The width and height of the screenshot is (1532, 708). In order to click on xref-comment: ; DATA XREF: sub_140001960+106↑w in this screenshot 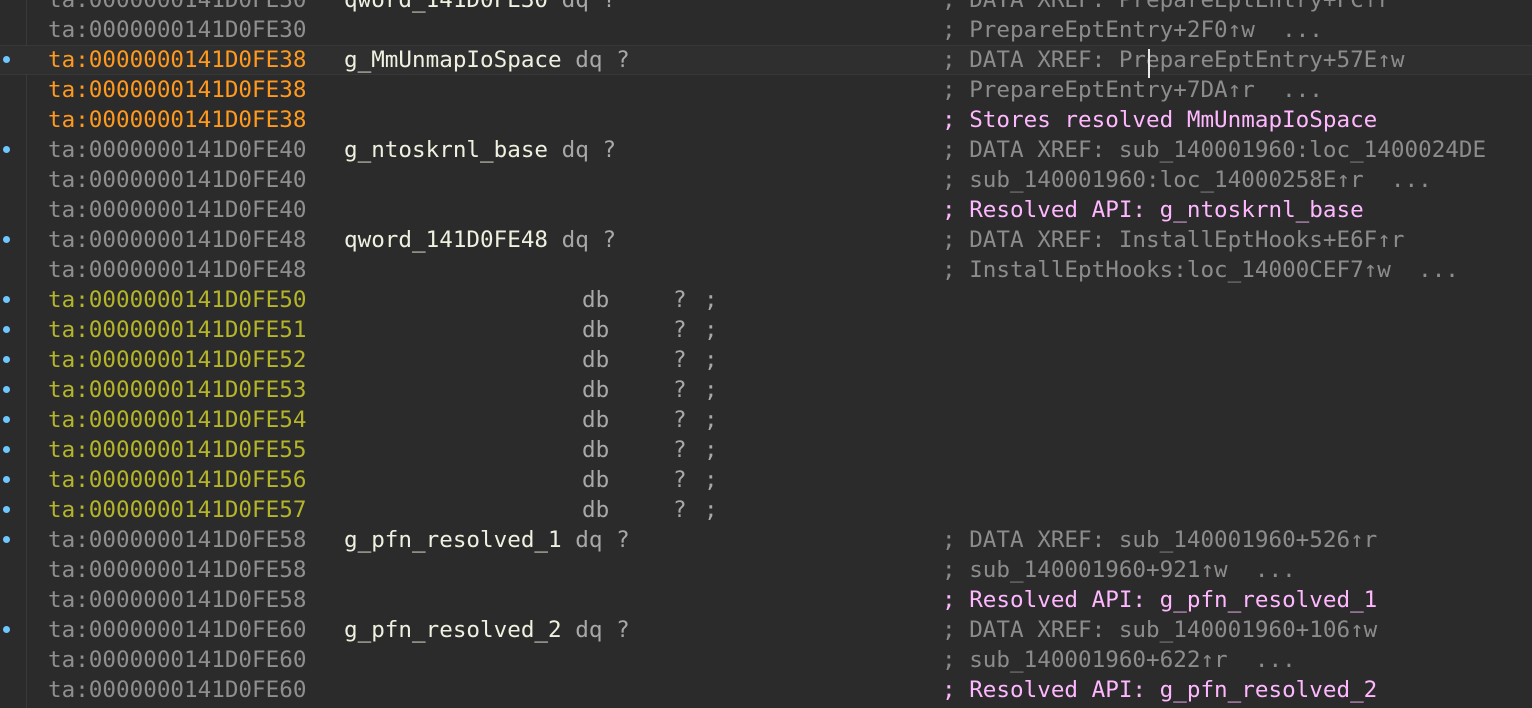, I will do `click(1159, 630)`.